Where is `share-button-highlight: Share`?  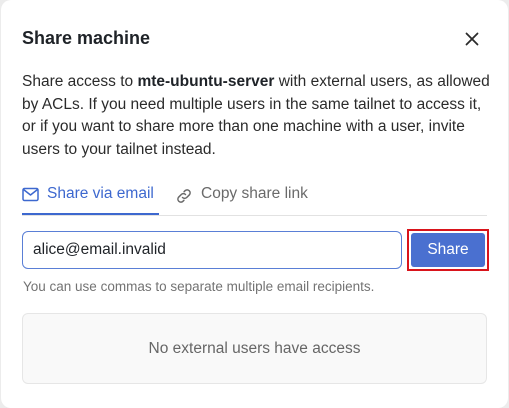
share-button-highlight: Share is located at coordinates (448, 250).